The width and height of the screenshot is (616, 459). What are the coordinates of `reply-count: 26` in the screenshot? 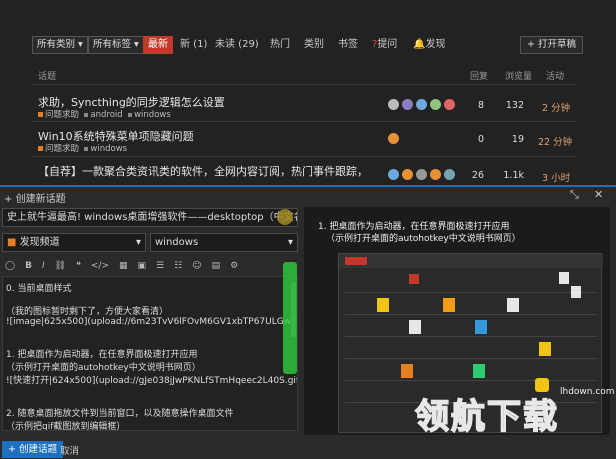 It's located at (477, 175).